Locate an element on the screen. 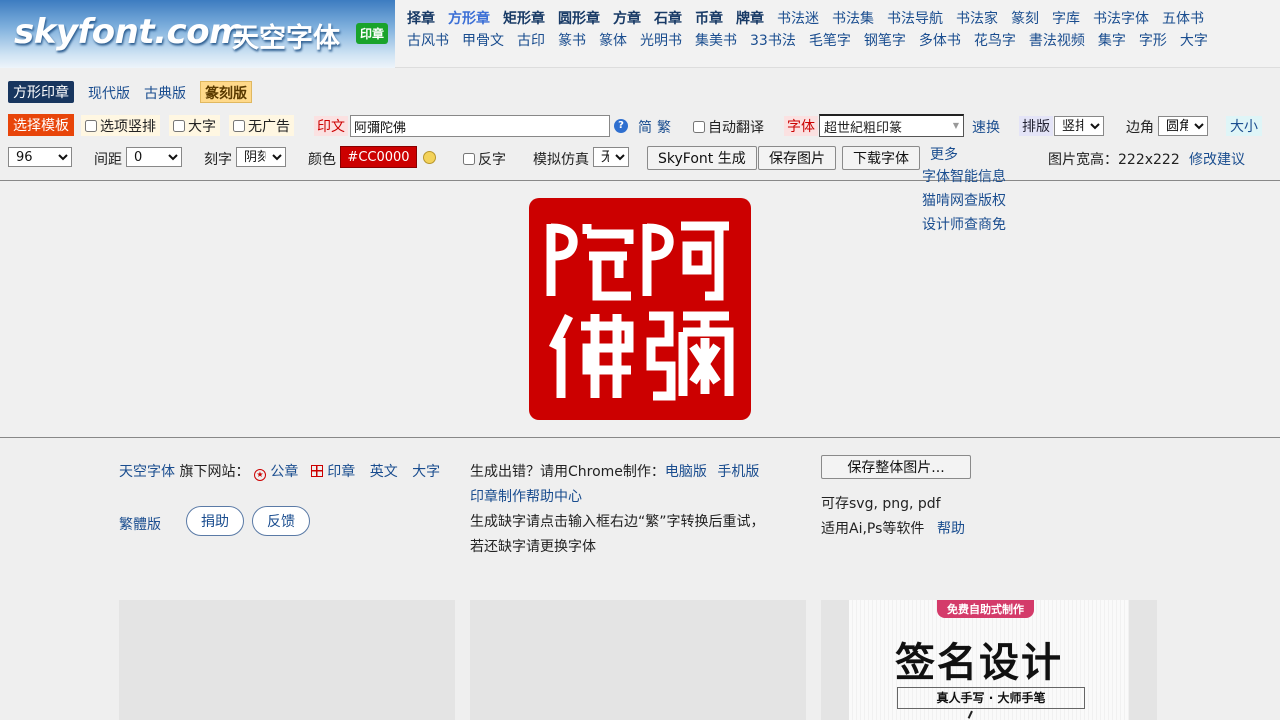  simplified-link: 简 is located at coordinates (645, 127).